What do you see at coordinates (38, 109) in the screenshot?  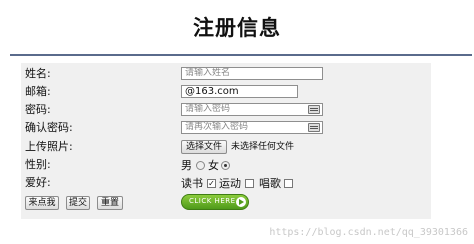 I see `password-label: 密码:` at bounding box center [38, 109].